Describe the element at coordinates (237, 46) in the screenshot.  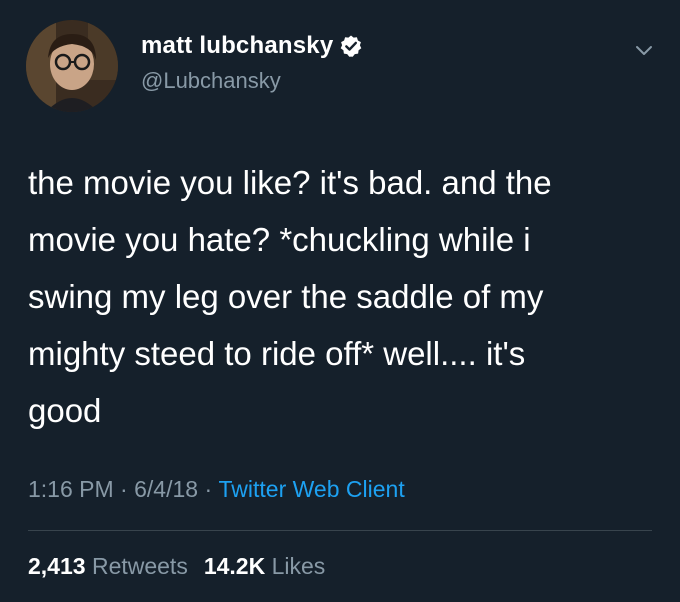
I see `display-name: matt lubchansky` at that location.